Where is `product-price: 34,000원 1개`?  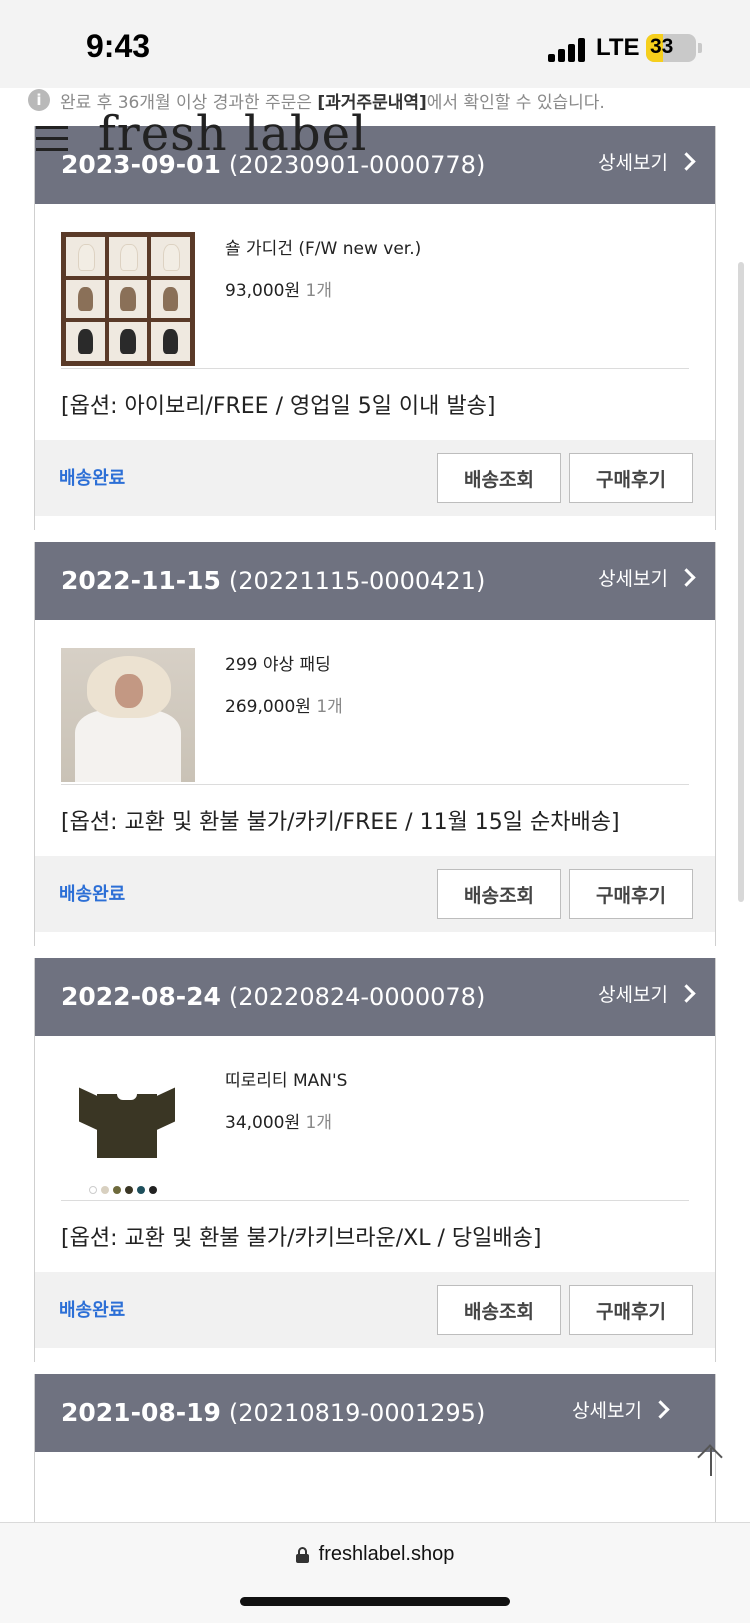
product-price: 34,000원 1개 is located at coordinates (278, 1120).